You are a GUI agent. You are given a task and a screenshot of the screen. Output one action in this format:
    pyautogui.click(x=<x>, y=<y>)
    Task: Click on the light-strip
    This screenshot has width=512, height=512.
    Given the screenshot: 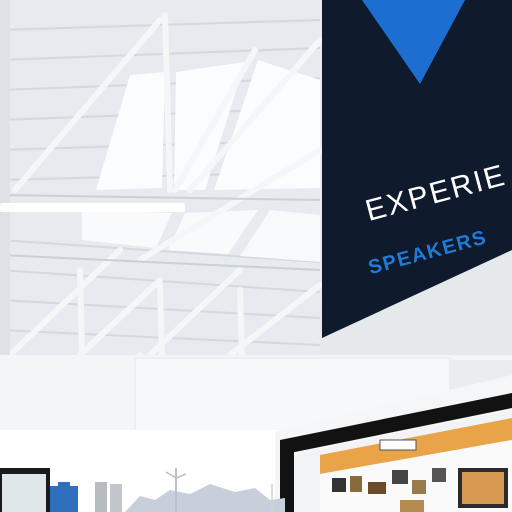 What is the action you would take?
    pyautogui.click(x=92, y=207)
    